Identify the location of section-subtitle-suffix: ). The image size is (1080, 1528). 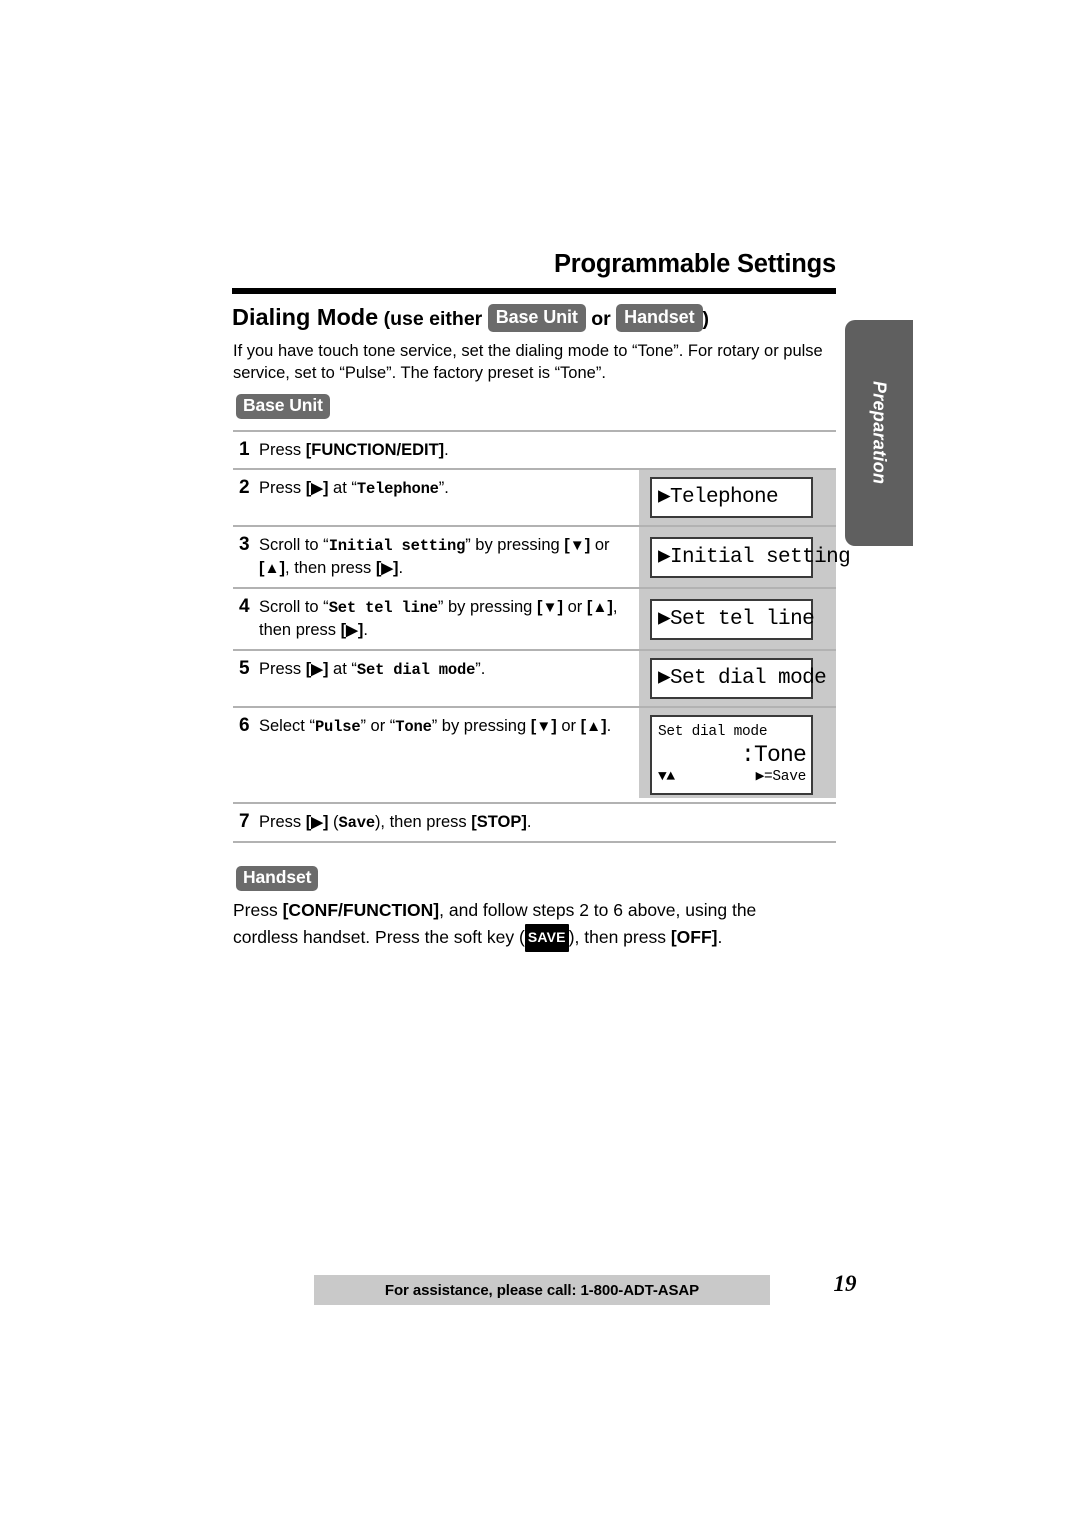
(706, 319).